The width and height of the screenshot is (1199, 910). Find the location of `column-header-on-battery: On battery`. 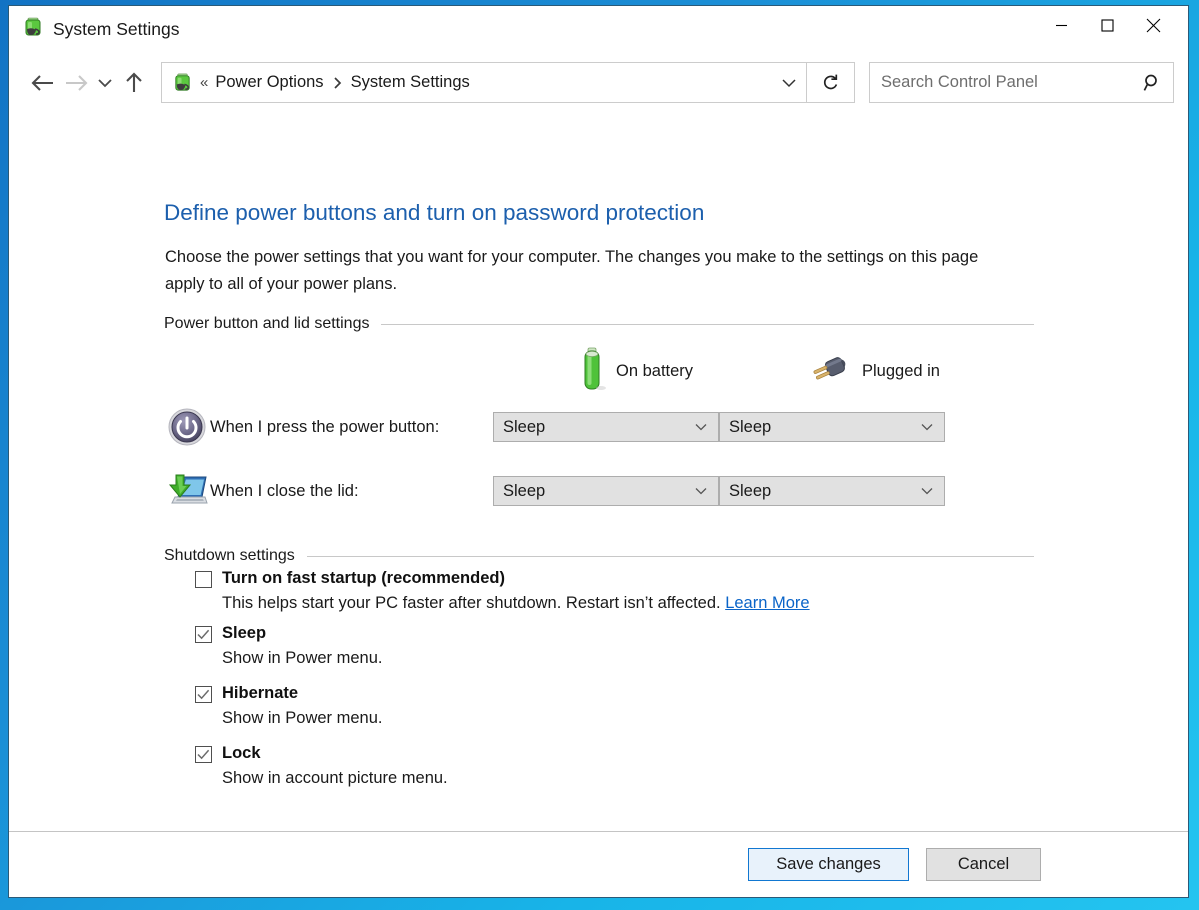

column-header-on-battery: On battery is located at coordinates (635, 371).